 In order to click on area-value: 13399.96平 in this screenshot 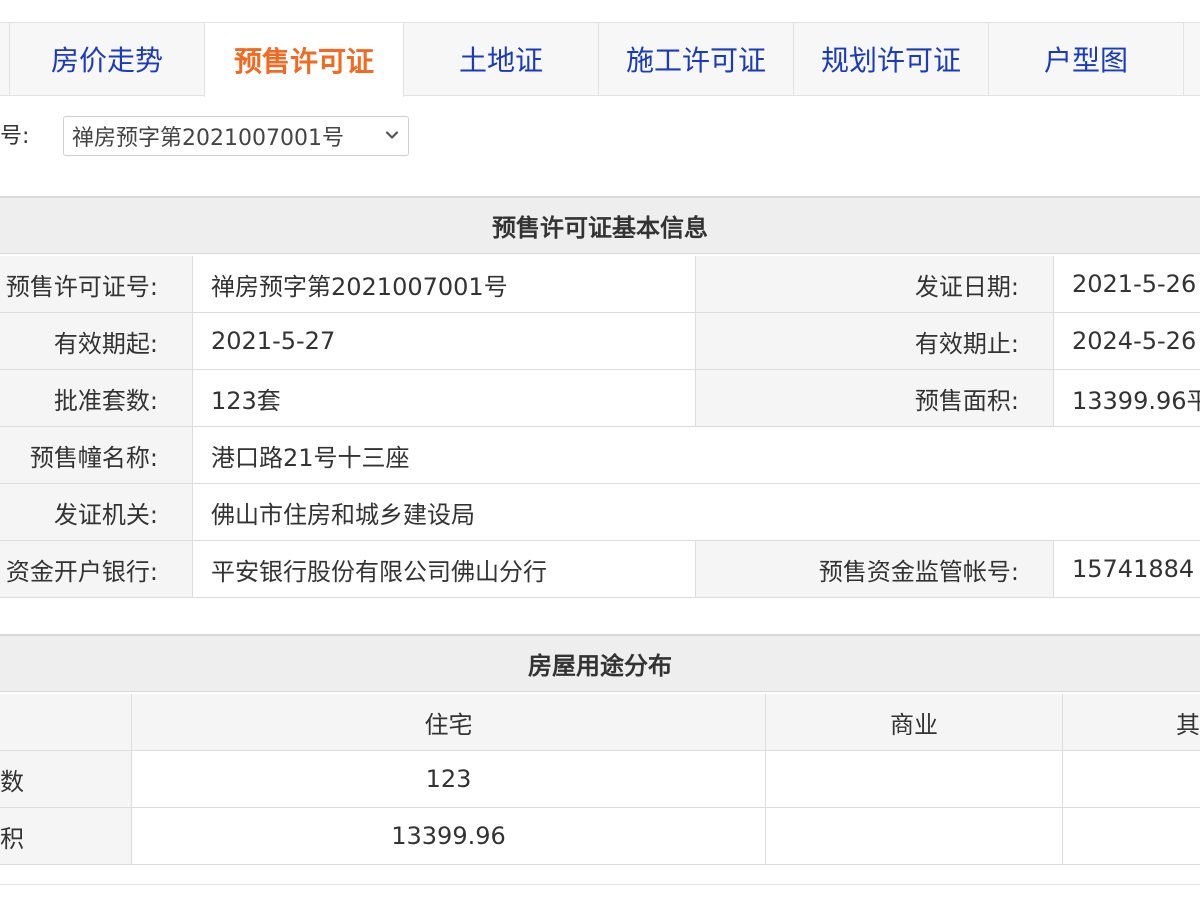, I will do `click(1126, 398)`.